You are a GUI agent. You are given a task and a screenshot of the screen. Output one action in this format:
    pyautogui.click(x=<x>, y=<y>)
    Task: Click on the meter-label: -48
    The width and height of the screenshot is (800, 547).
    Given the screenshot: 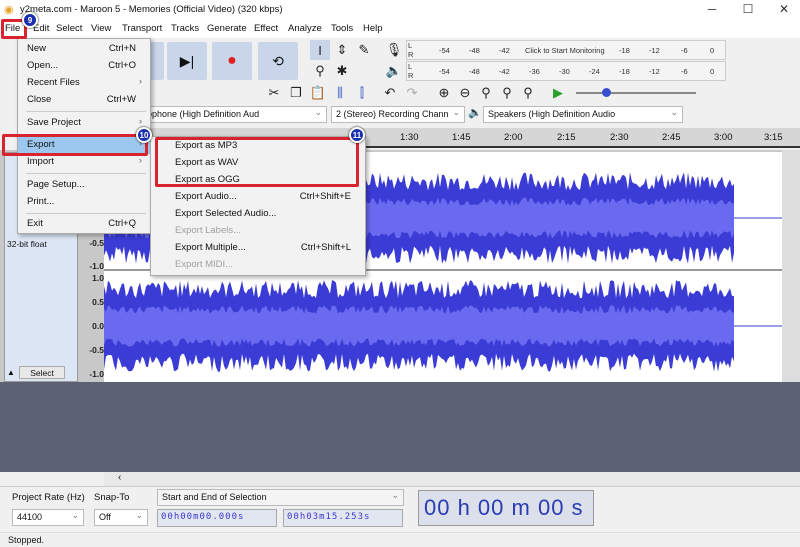 What is the action you would take?
    pyautogui.click(x=474, y=71)
    